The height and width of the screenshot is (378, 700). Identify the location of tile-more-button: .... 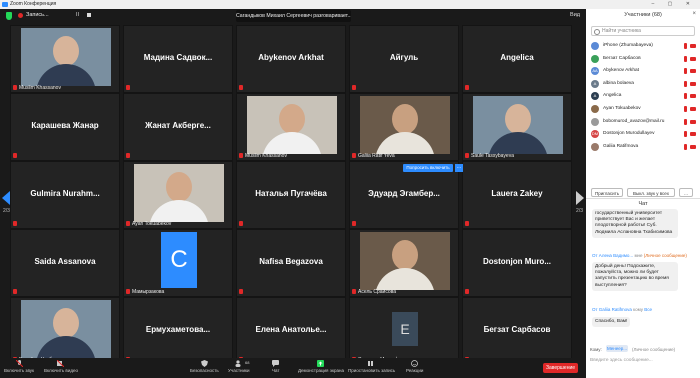
(459, 168).